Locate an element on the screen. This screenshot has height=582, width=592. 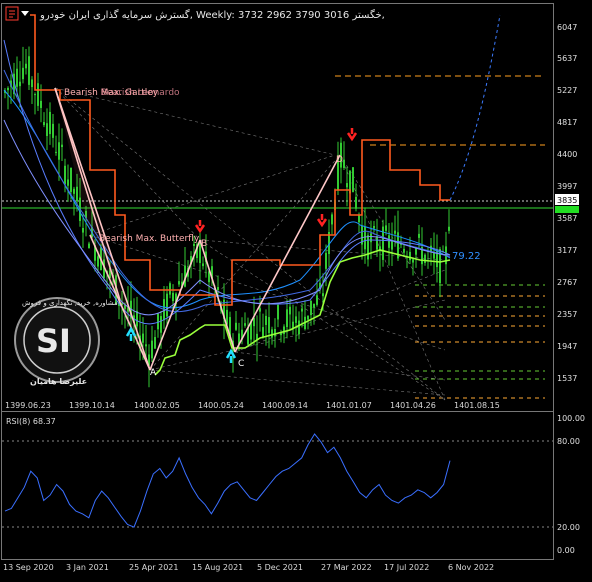
date-tick: 1399.06.23 is located at coordinates (28, 405).